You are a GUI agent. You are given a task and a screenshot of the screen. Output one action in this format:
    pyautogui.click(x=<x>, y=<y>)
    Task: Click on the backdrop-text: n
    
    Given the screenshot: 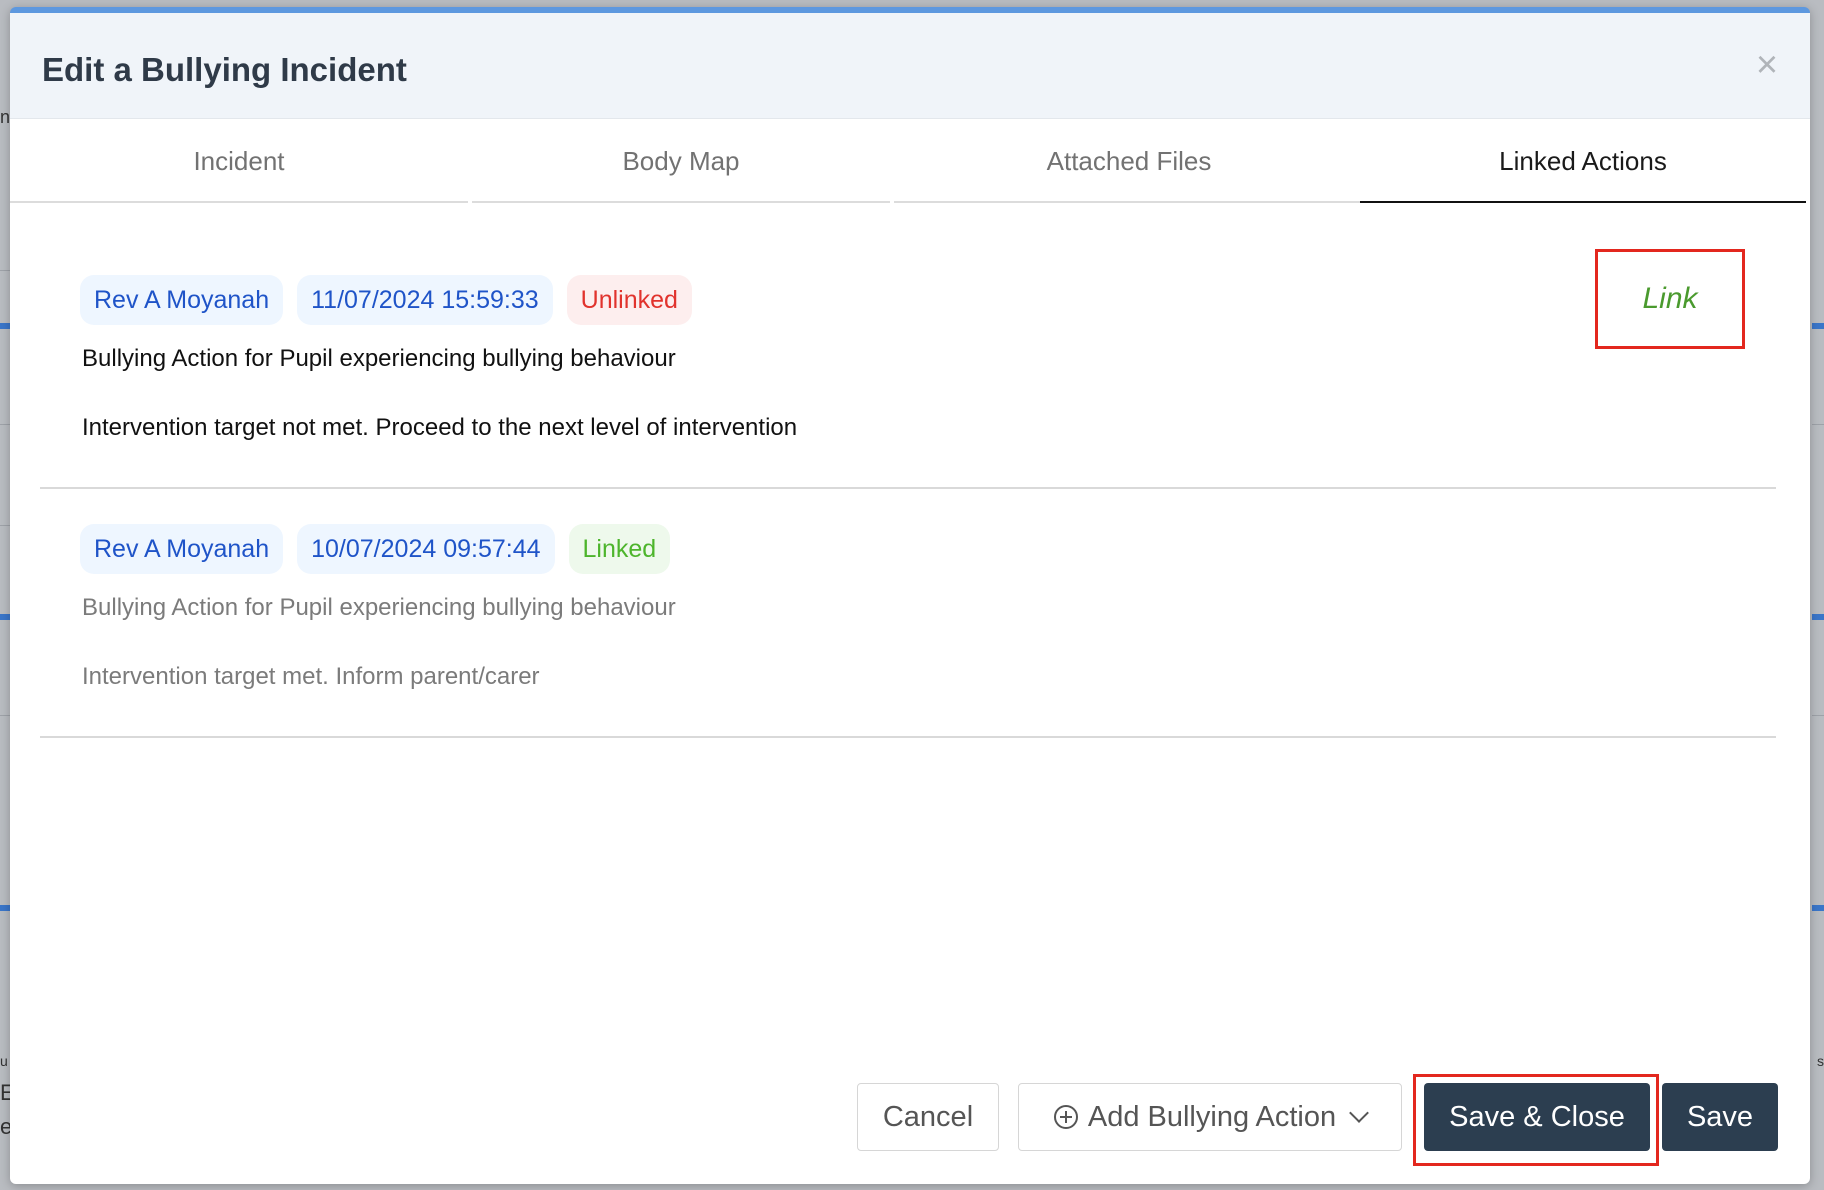 What is the action you would take?
    pyautogui.click(x=5, y=117)
    